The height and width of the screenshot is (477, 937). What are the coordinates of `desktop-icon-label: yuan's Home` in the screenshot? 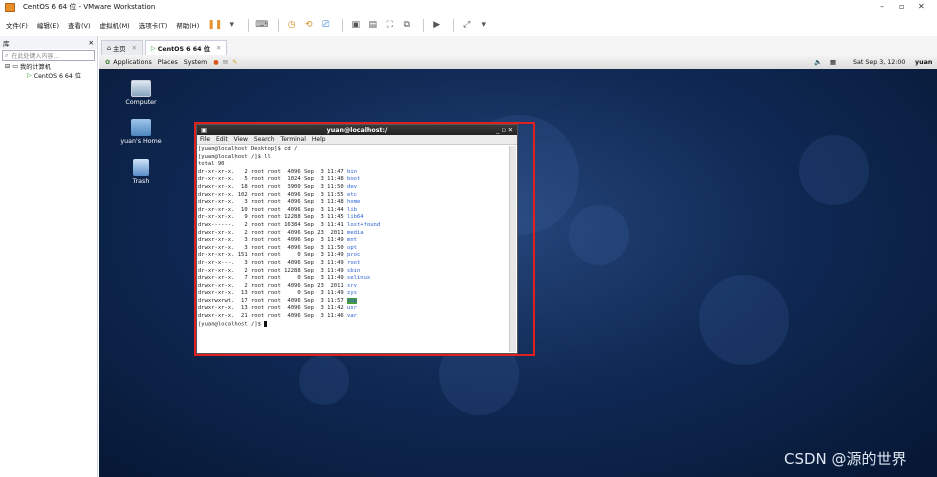 It's located at (141, 141).